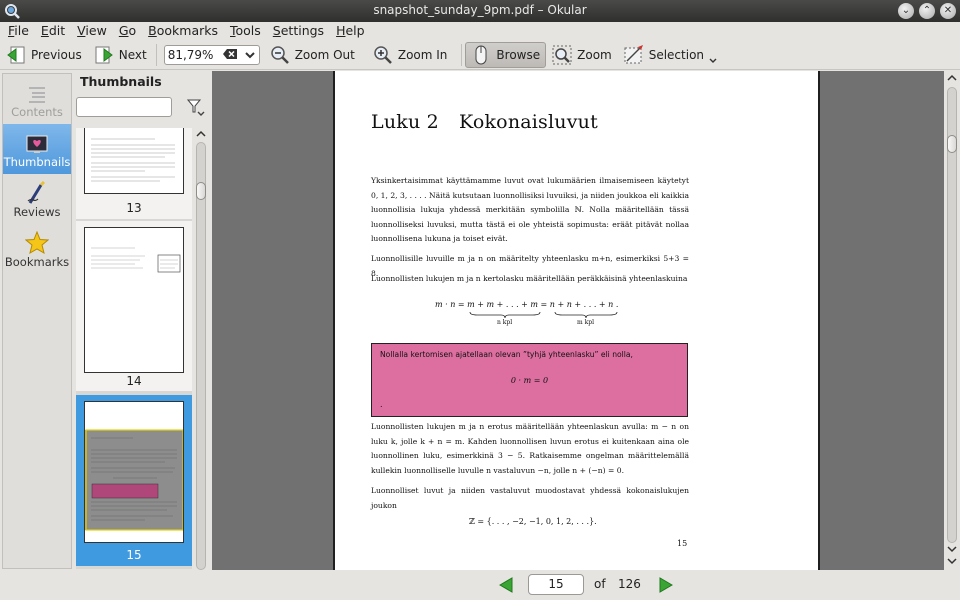  Describe the element at coordinates (422, 54) in the screenshot. I see `zoom-in-label: Zoom In` at that location.